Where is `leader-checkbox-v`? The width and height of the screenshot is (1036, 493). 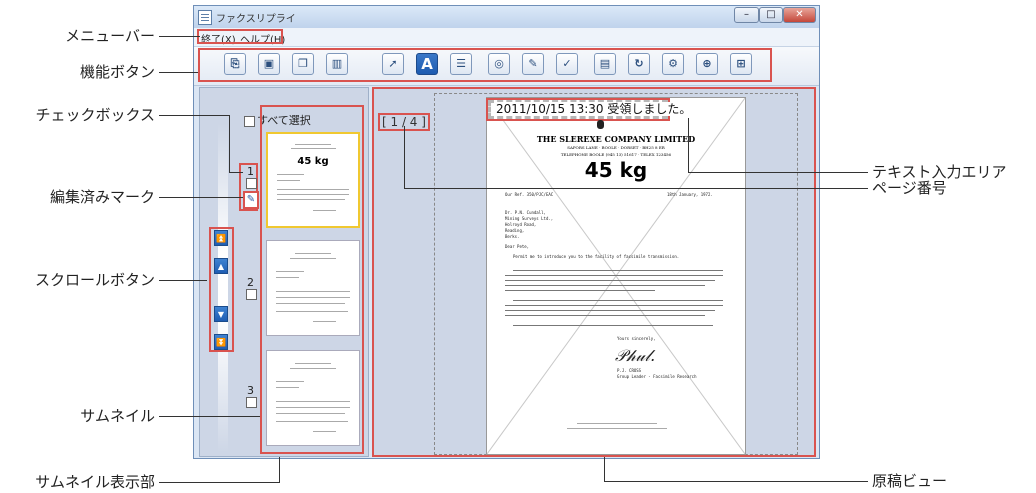
leader-checkbox-v is located at coordinates (229, 143).